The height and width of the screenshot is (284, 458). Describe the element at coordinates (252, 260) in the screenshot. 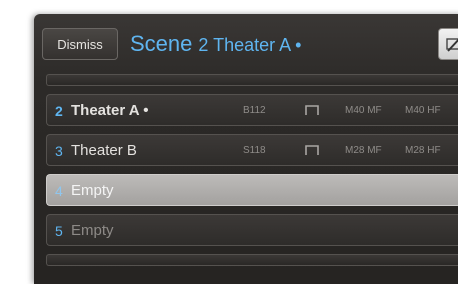

I see `scene-strip-bottom` at that location.